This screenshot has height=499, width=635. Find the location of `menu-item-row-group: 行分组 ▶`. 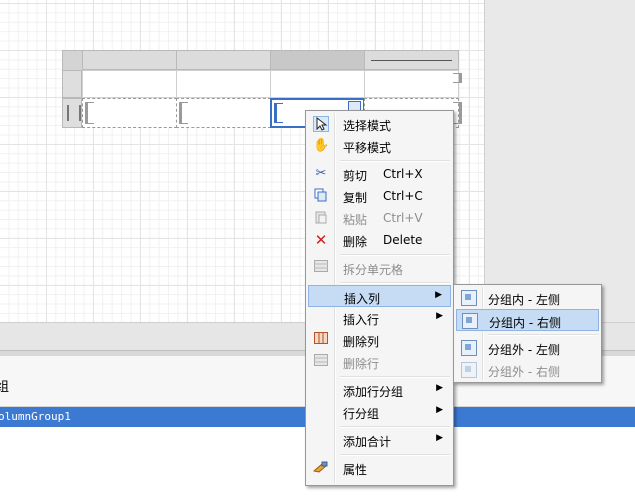

menu-item-row-group: 行分组 ▶ is located at coordinates (379, 412).